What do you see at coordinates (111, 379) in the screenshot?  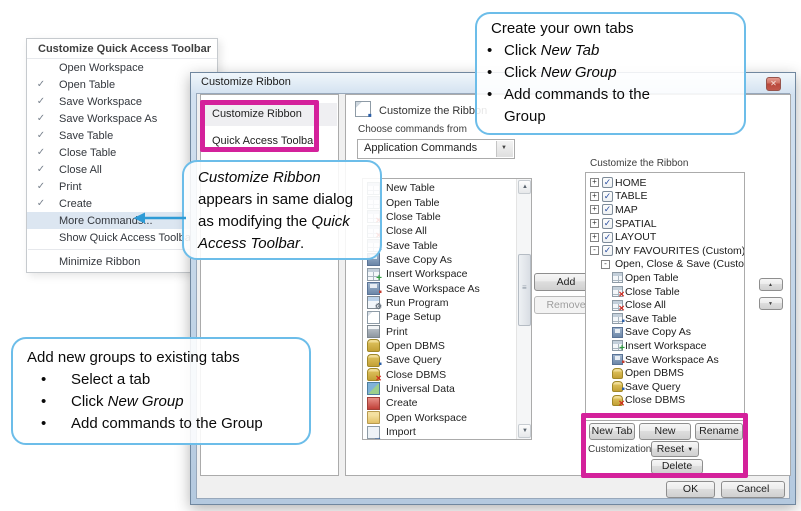 I see `text-segment: Select a tab` at bounding box center [111, 379].